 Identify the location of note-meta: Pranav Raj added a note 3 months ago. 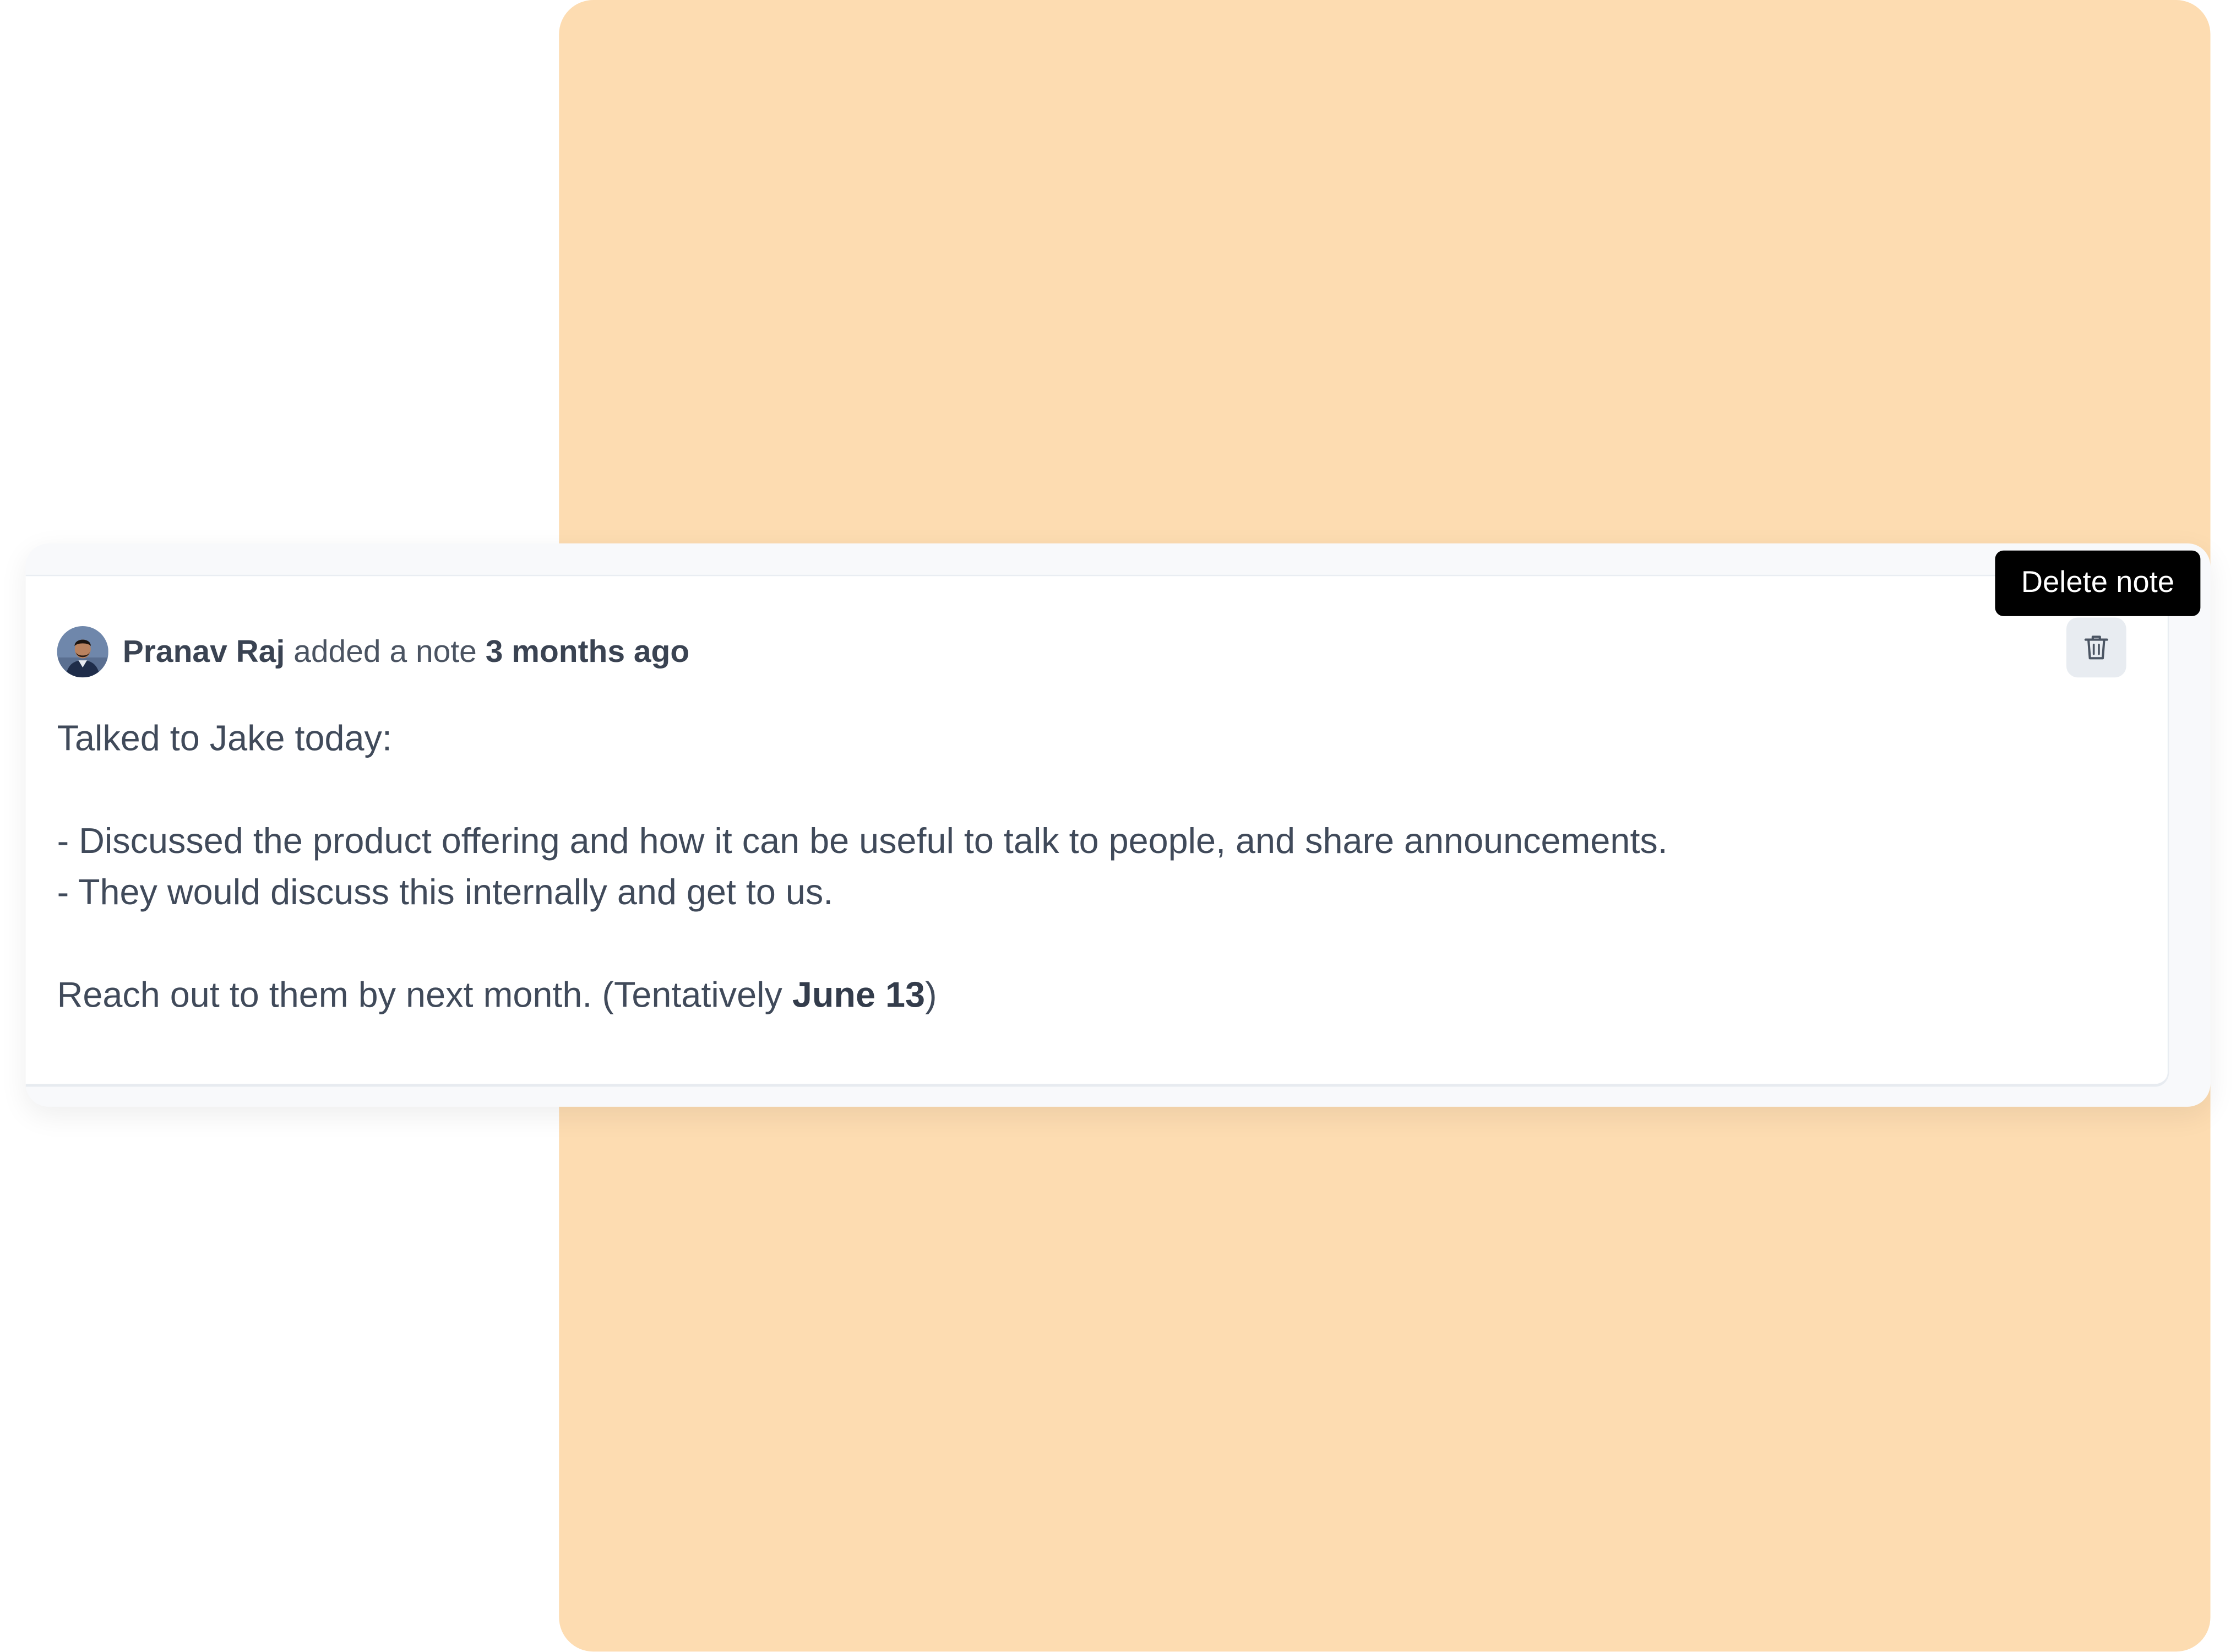
(406, 651).